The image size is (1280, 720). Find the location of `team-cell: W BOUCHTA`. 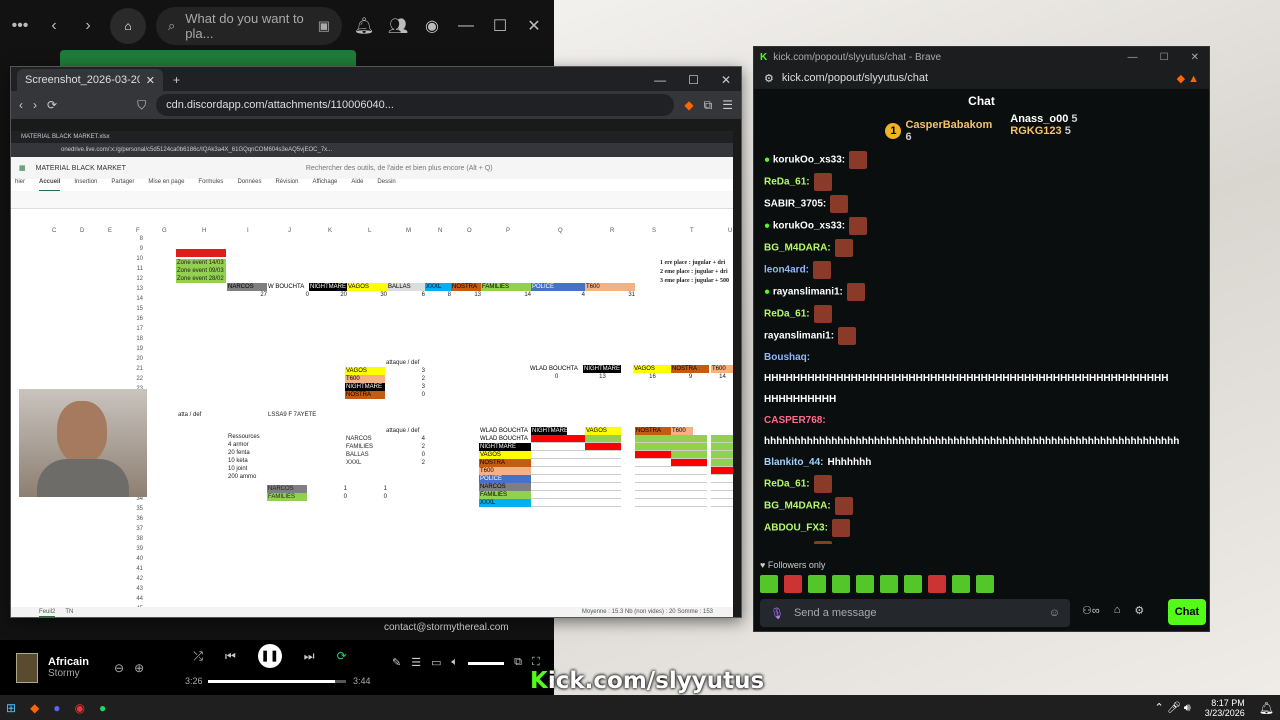

team-cell: W BOUCHTA is located at coordinates (288, 287).